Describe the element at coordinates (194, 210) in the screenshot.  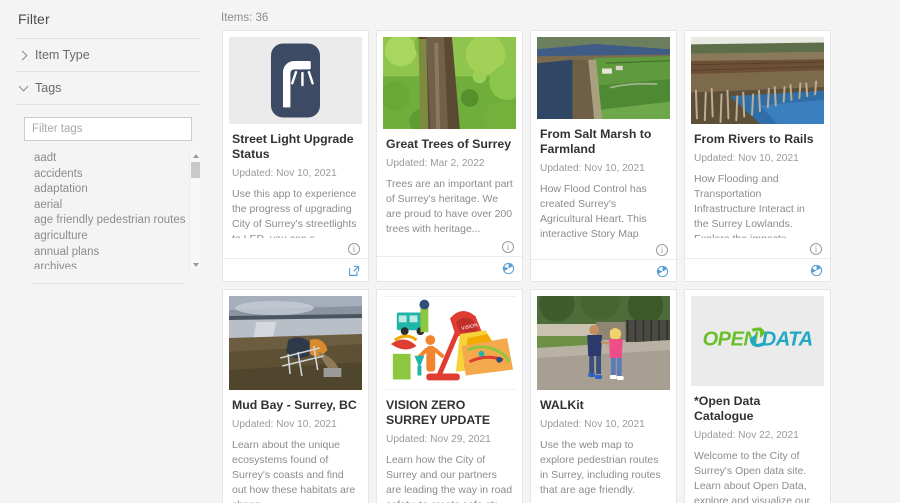
I see `tag-list-scrollbar` at that location.